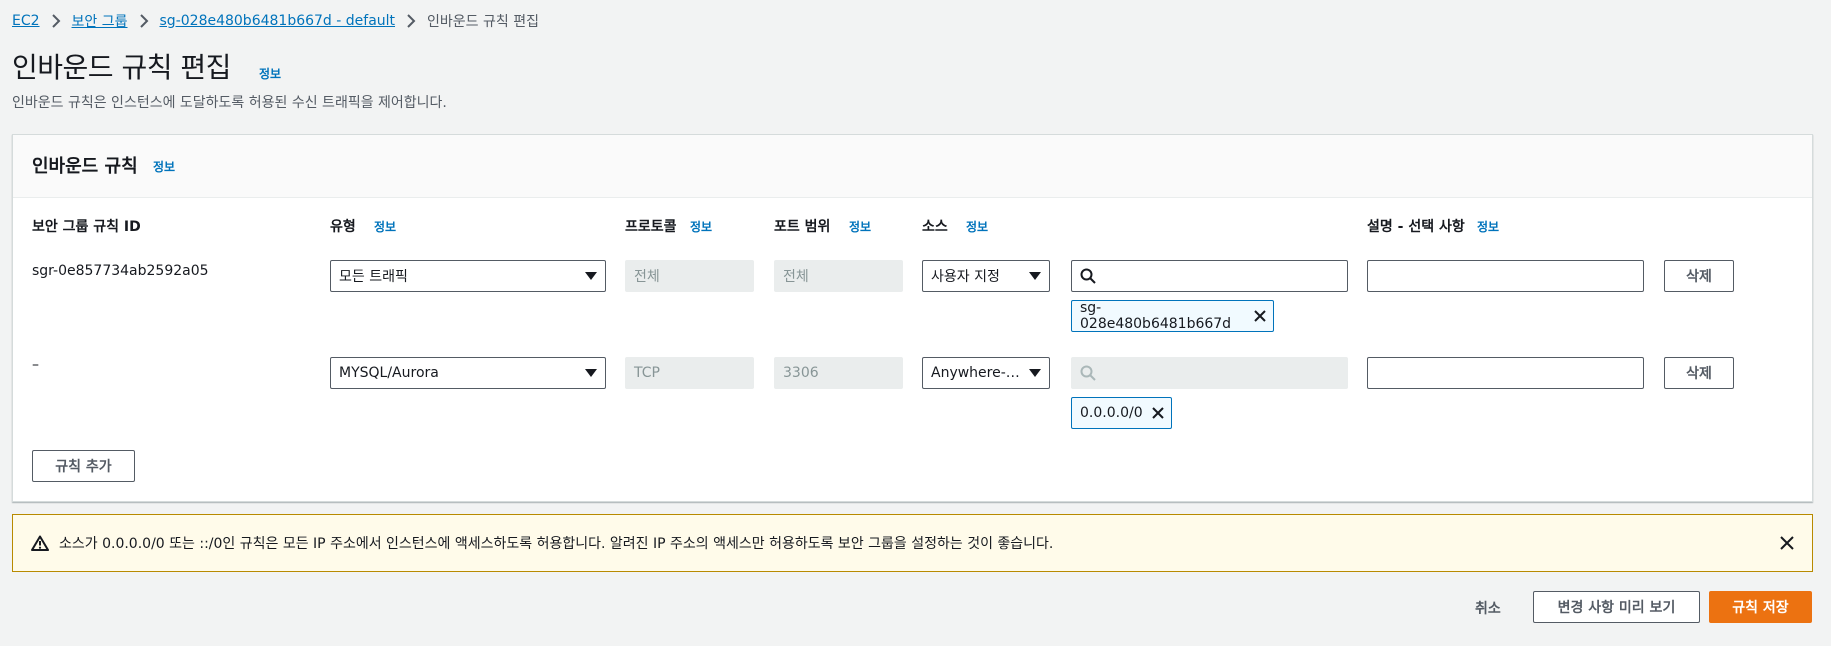 This screenshot has height=646, width=1831. What do you see at coordinates (838, 276) in the screenshot?
I see `port-range-field: 전체` at bounding box center [838, 276].